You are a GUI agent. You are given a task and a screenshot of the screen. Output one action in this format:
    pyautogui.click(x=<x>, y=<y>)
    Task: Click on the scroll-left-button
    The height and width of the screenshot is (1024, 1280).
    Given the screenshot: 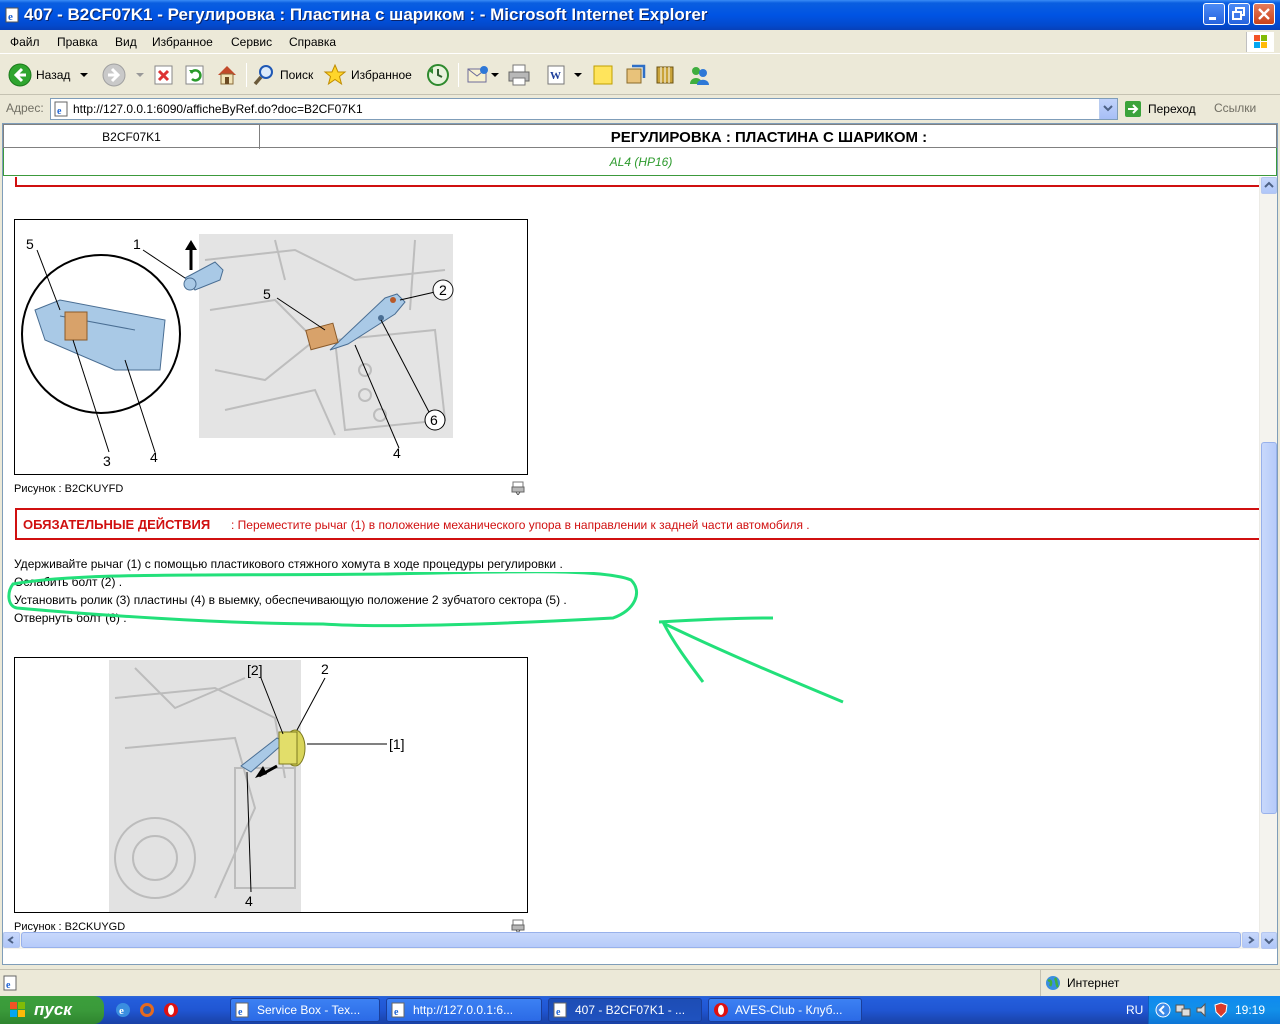 What is the action you would take?
    pyautogui.click(x=11, y=940)
    